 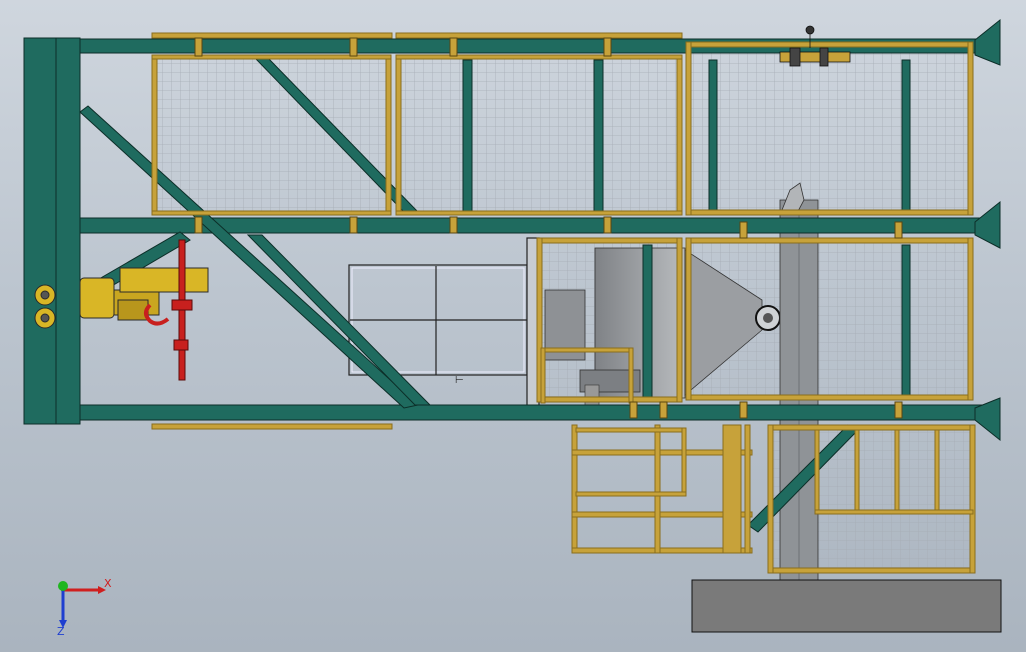 What do you see at coordinates (459, 380) in the screenshot?
I see `reference-mark: ⊢` at bounding box center [459, 380].